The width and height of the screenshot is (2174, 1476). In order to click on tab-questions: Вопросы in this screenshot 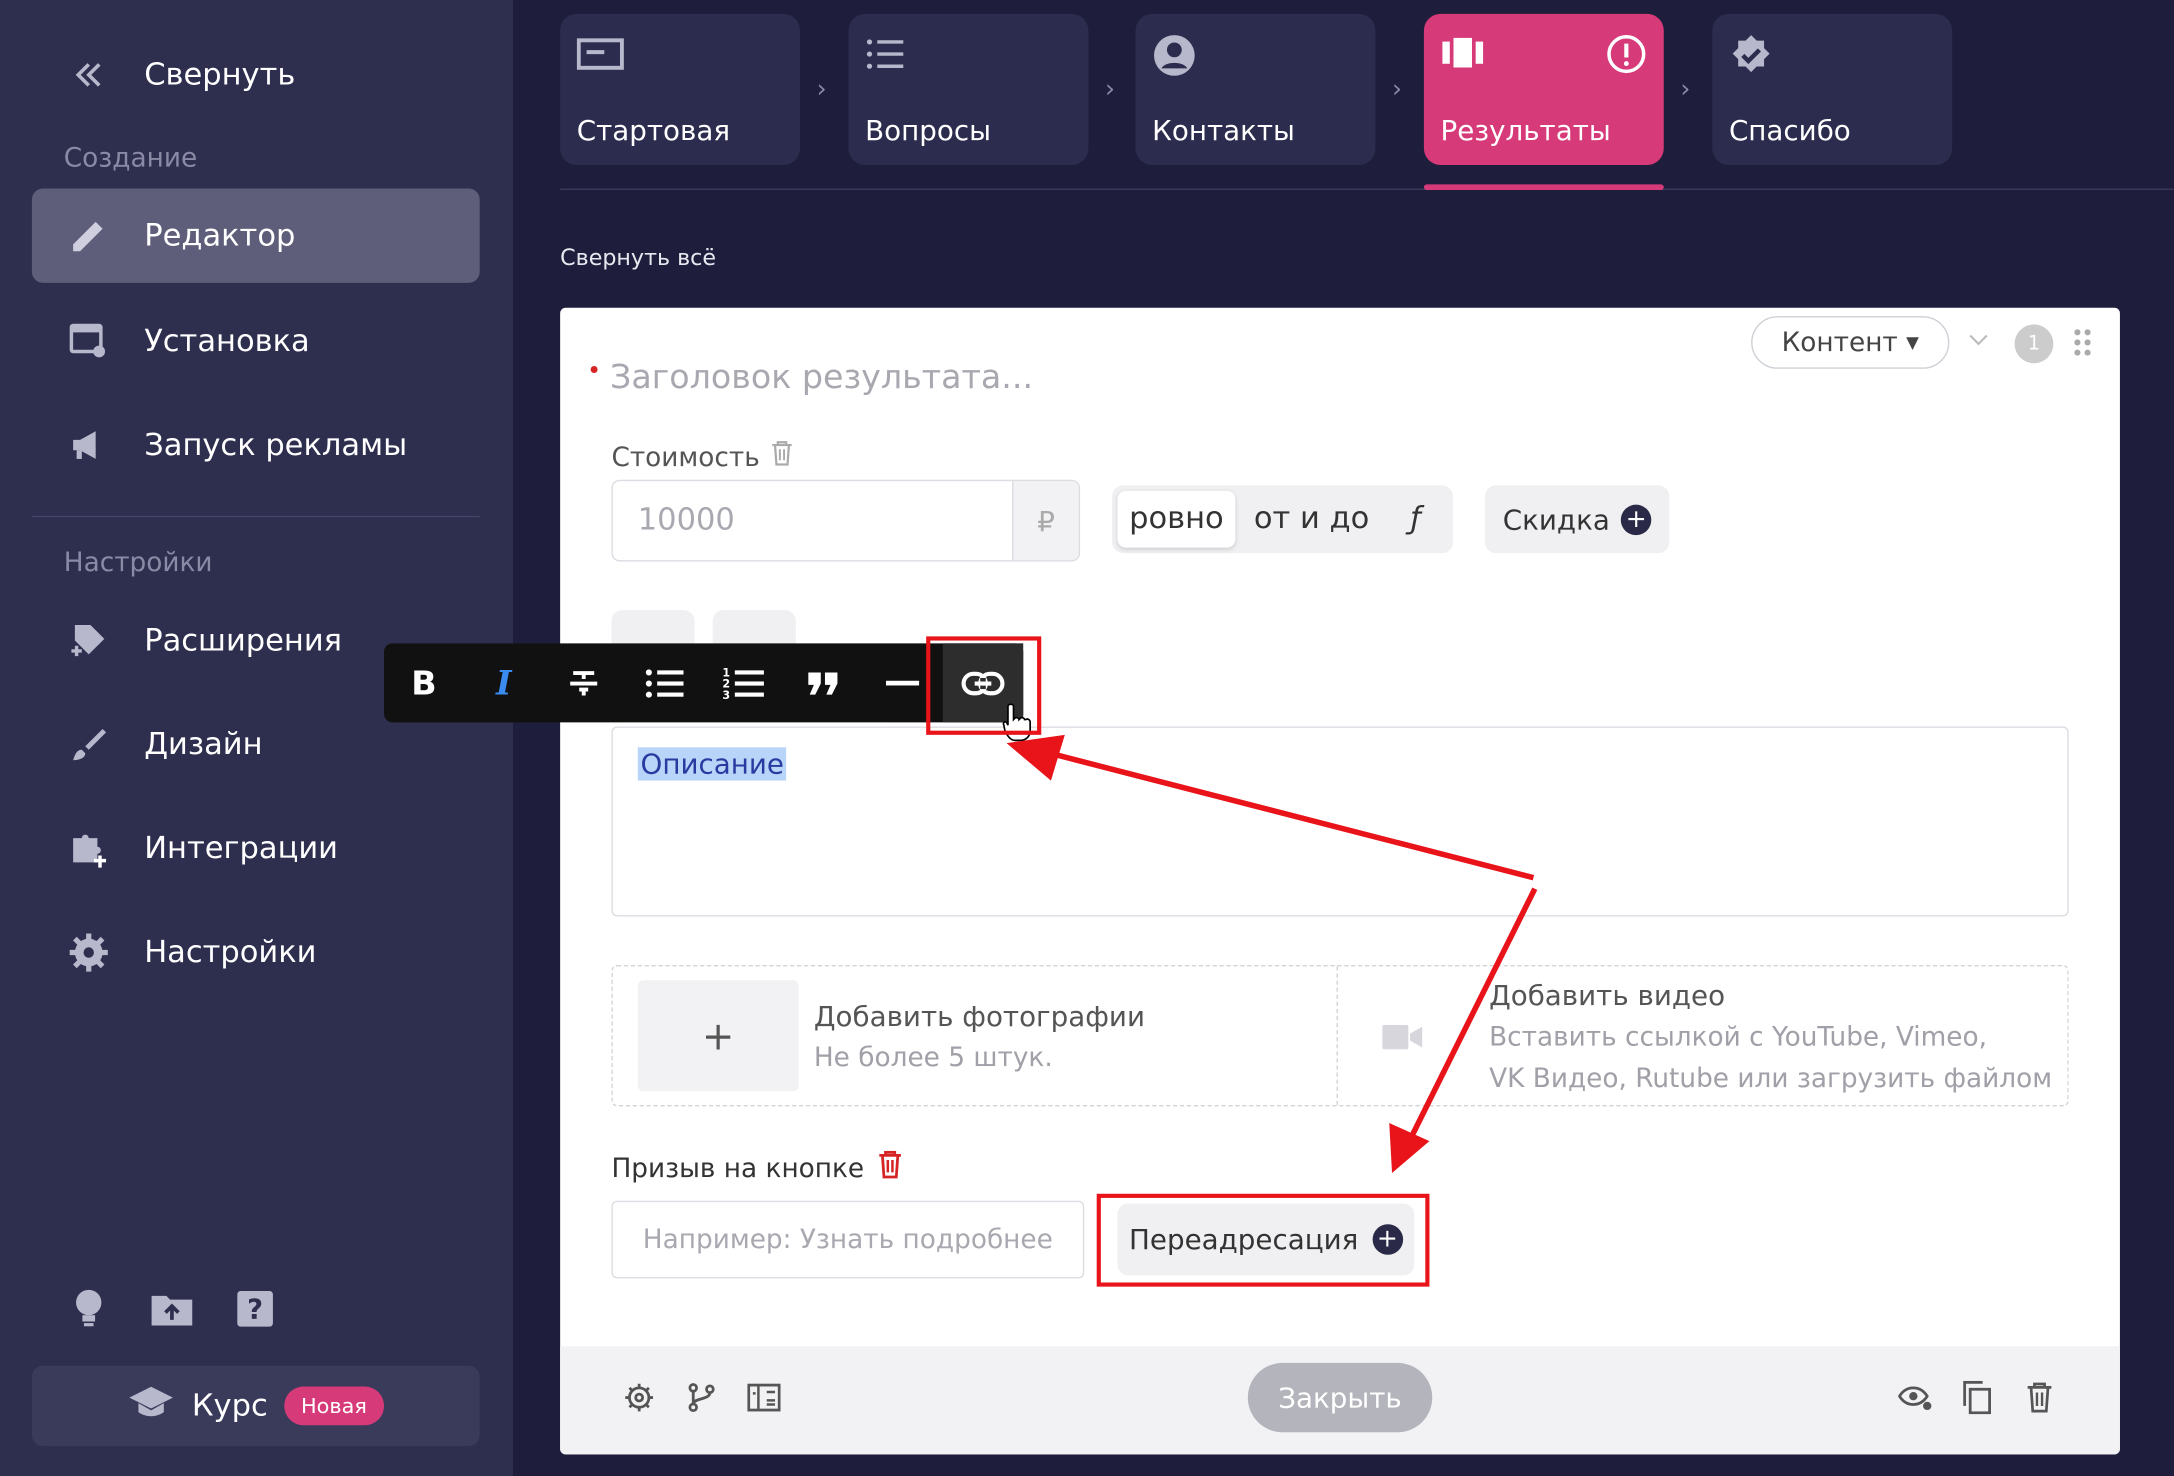, I will do `click(968, 89)`.